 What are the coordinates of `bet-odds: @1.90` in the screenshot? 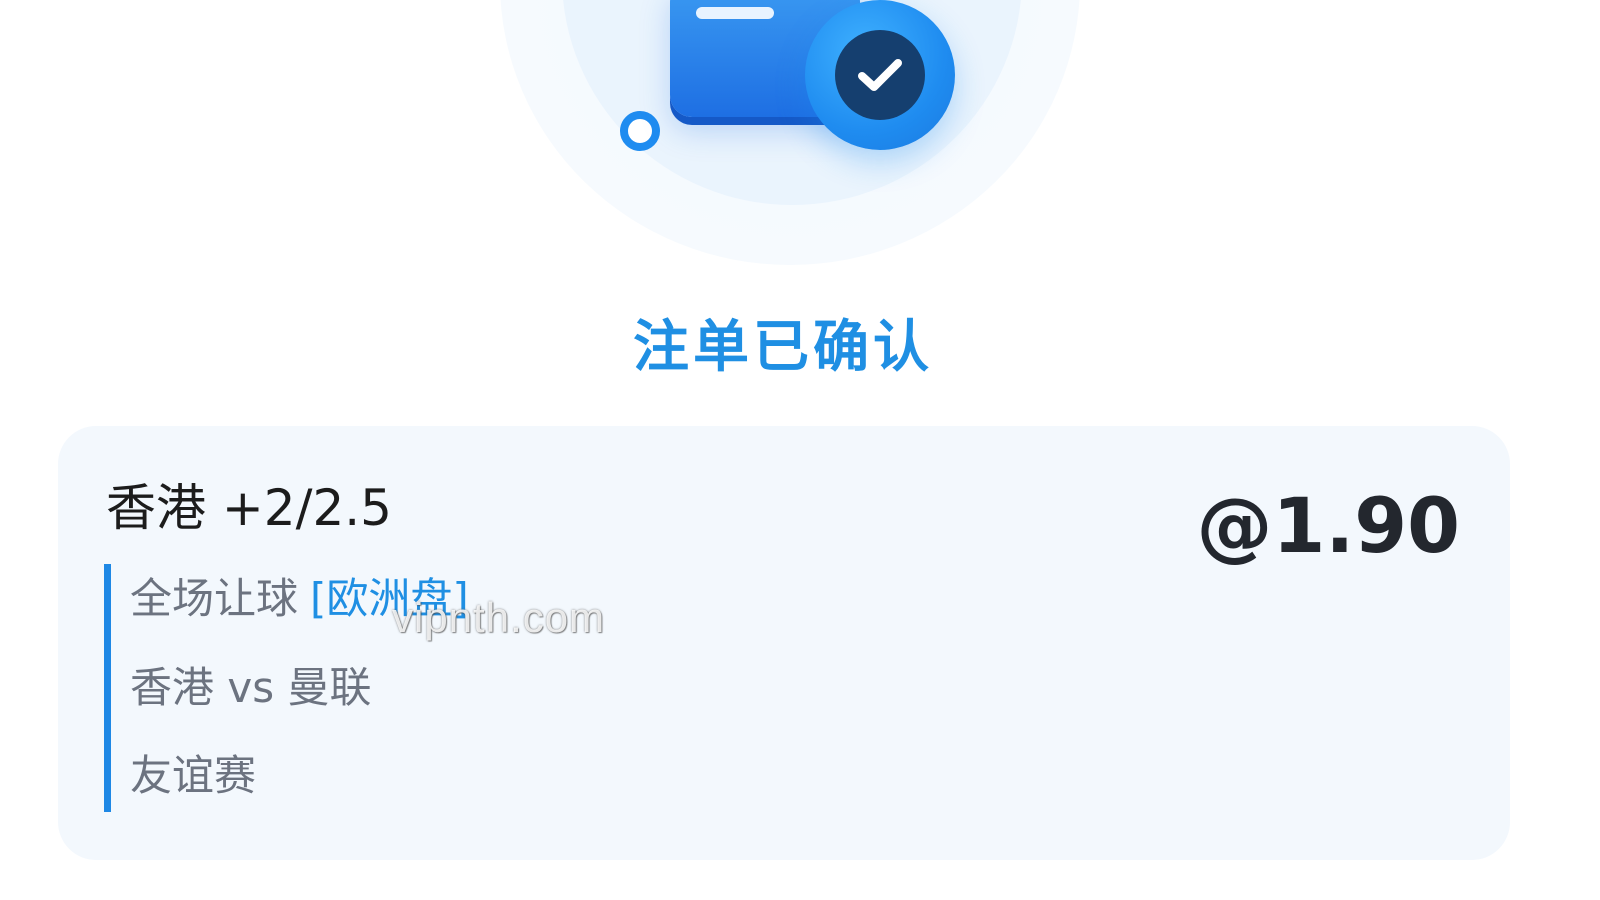 It's located at (1328, 525).